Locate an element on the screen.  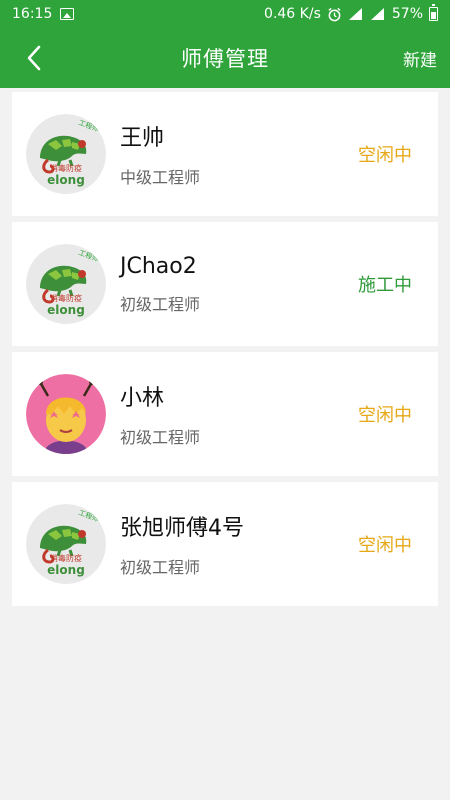
avatar is located at coordinates (66, 414).